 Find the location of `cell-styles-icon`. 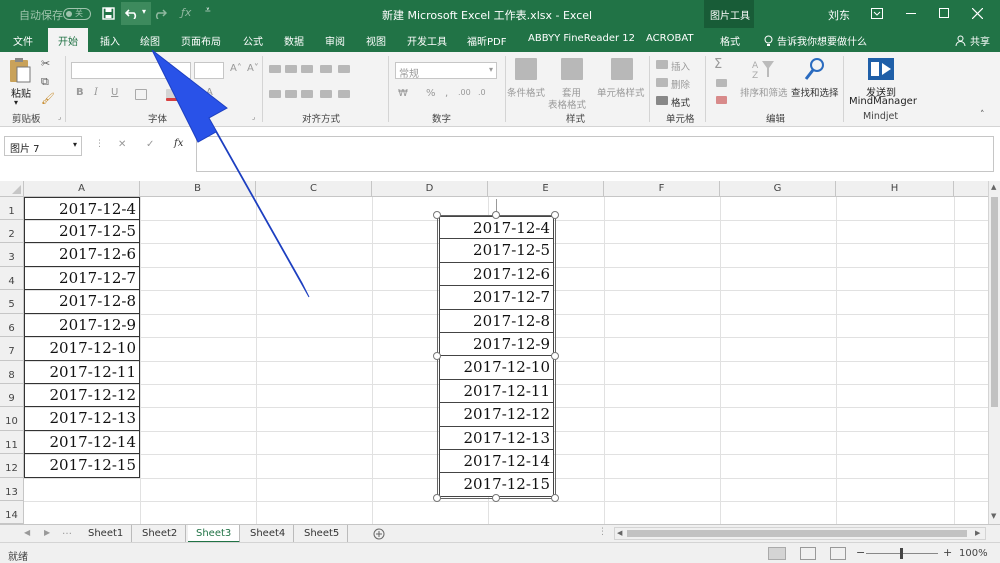

cell-styles-icon is located at coordinates (622, 69).